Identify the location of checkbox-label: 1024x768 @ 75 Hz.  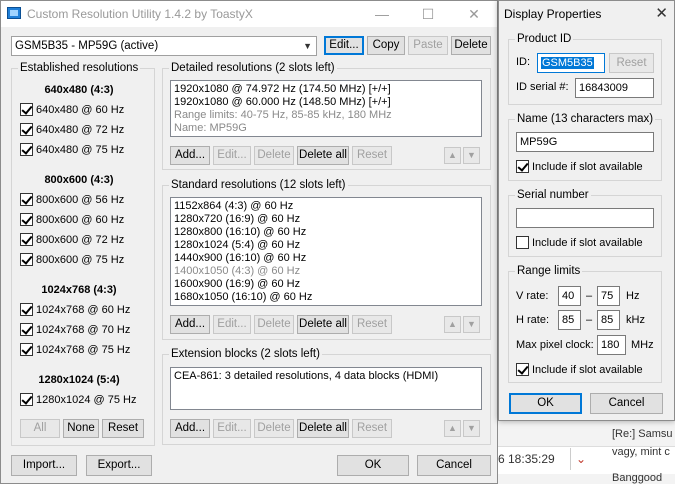
(83, 349).